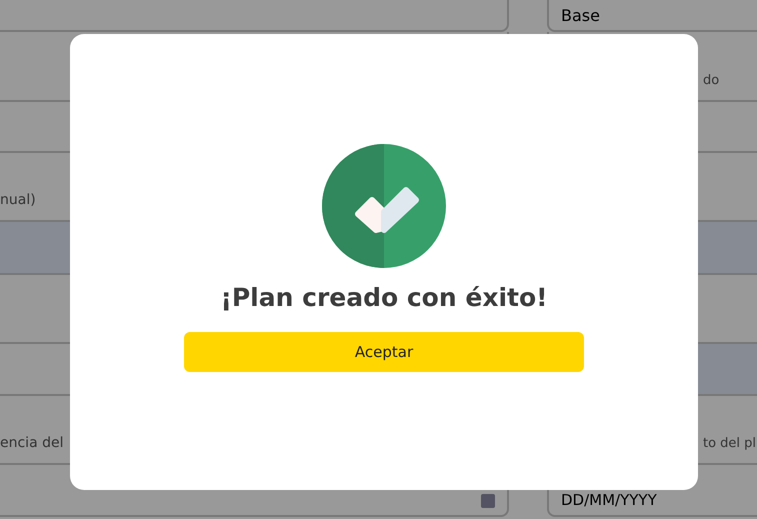 This screenshot has width=757, height=519. Describe the element at coordinates (729, 443) in the screenshot. I see `field-label: to del pl` at that location.